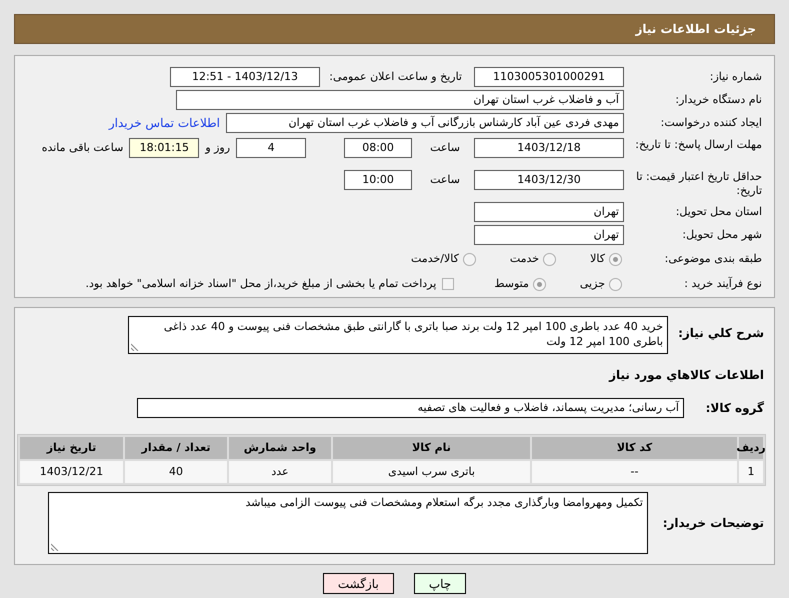  What do you see at coordinates (280, 448) in the screenshot?
I see `column-header: واحد شمارش` at bounding box center [280, 448].